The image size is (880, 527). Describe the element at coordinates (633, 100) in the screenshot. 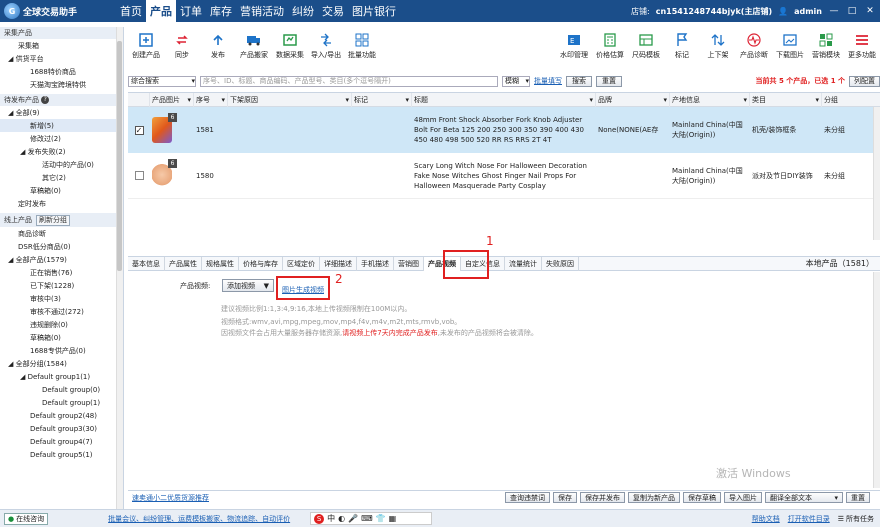

I see `col-header-brand: 品牌 ▾` at that location.